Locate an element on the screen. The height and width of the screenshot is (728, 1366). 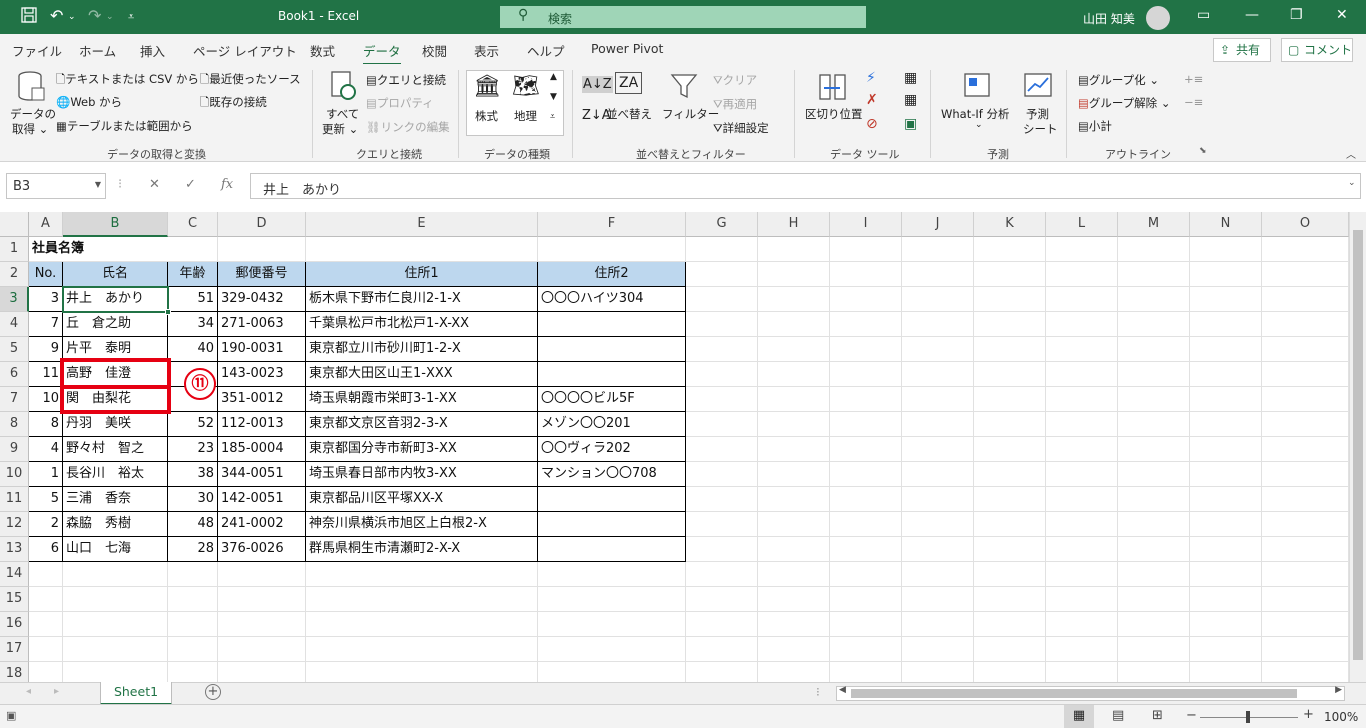
customize-qat-icon: ⩡ is located at coordinates (131, 17).